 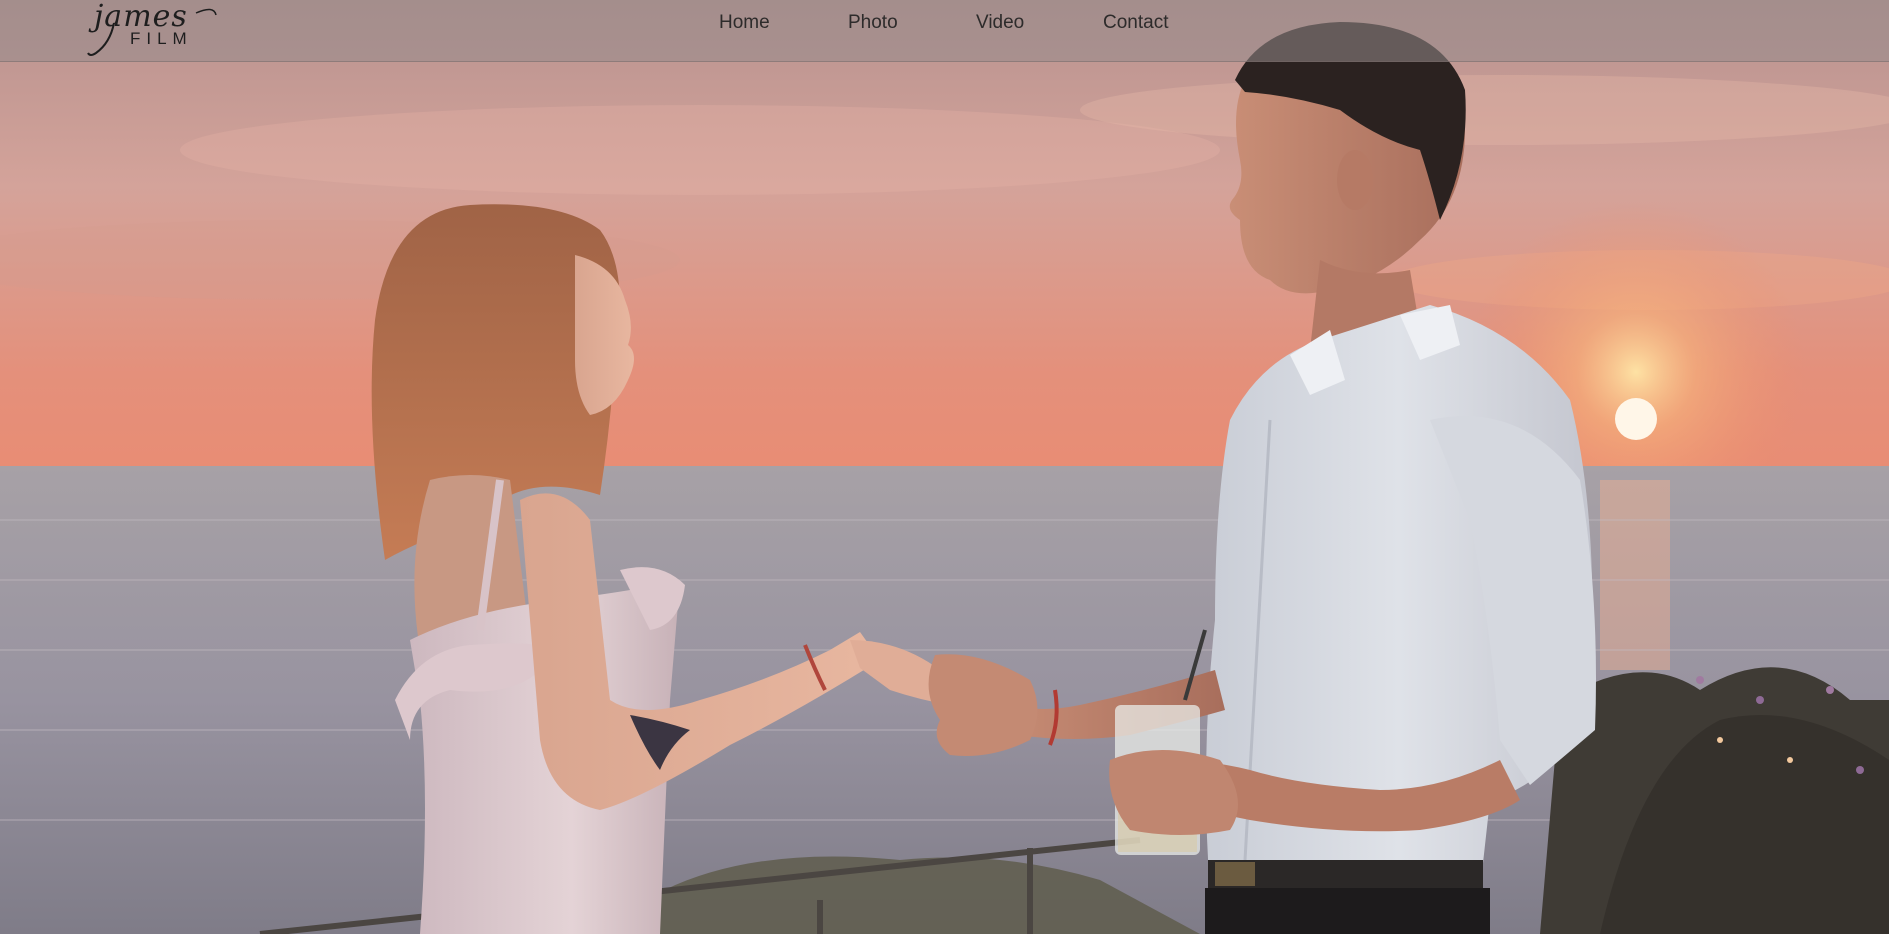 I want to click on top-nav-bar: james FILM Home Photo Video Contact, so click(x=944, y=31).